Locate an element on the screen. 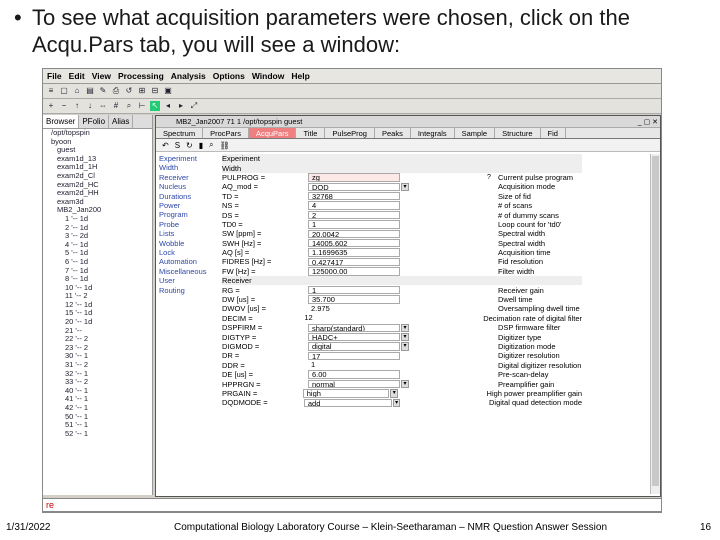  toolbar-icon-9: ⊟ is located at coordinates (155, 91).